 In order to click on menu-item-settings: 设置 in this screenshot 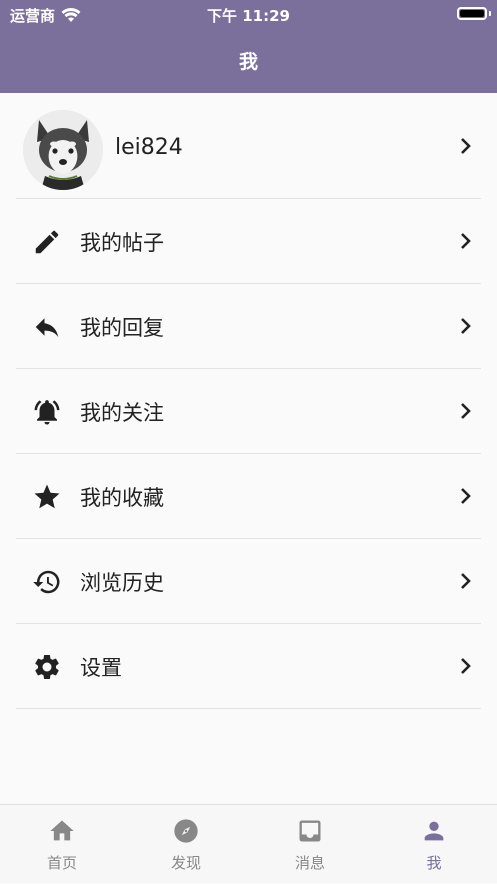, I will do `click(248, 666)`.